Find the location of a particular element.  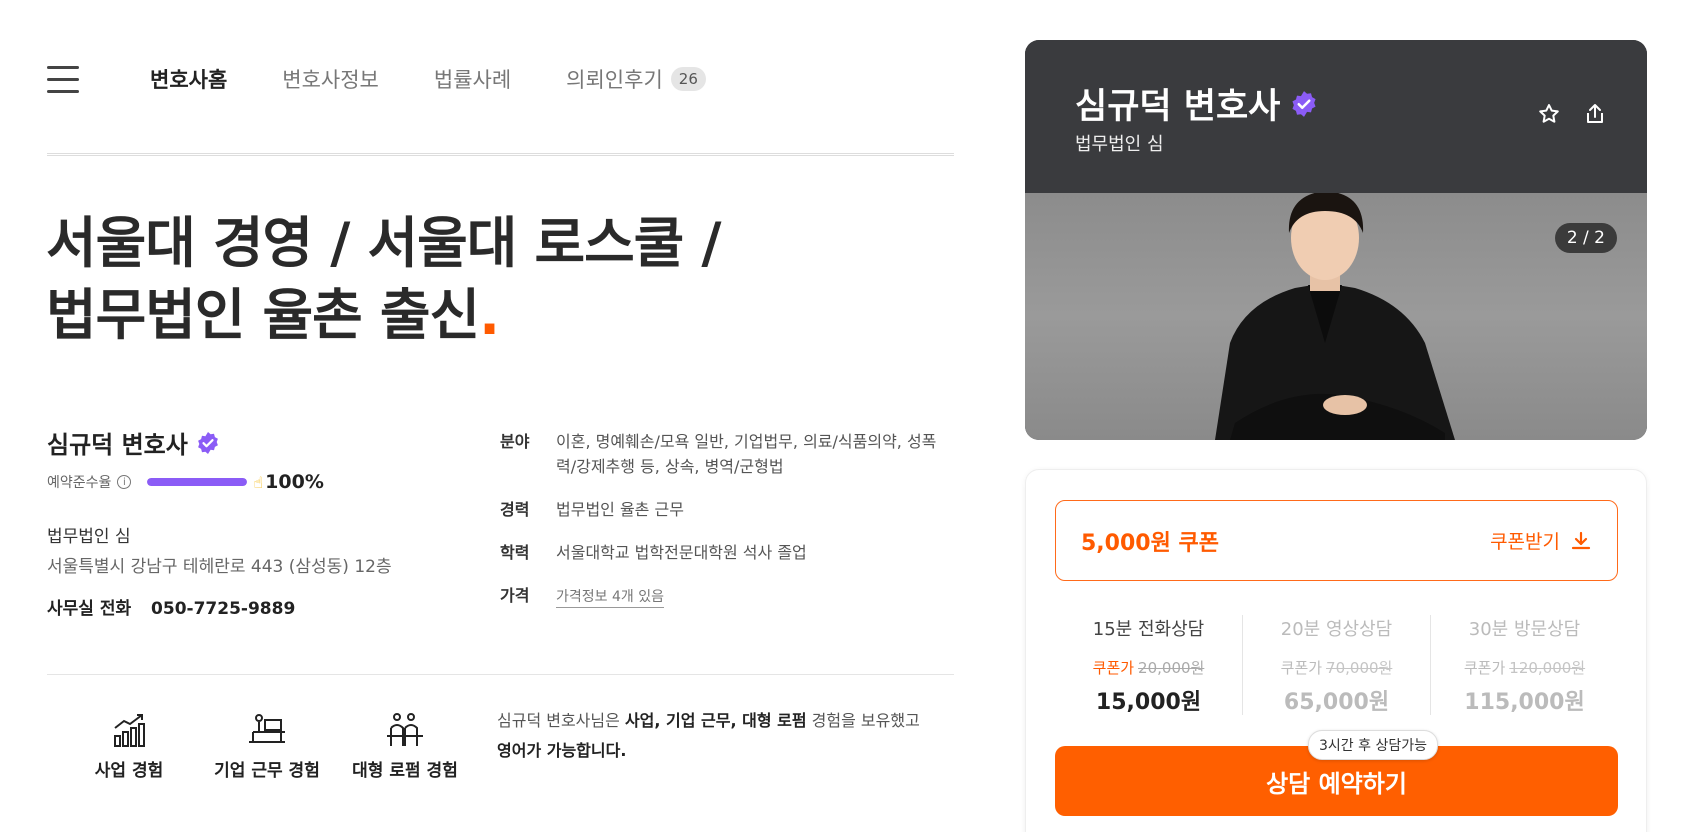

experience-corporate: 기업 근무 경험 is located at coordinates (267, 746).